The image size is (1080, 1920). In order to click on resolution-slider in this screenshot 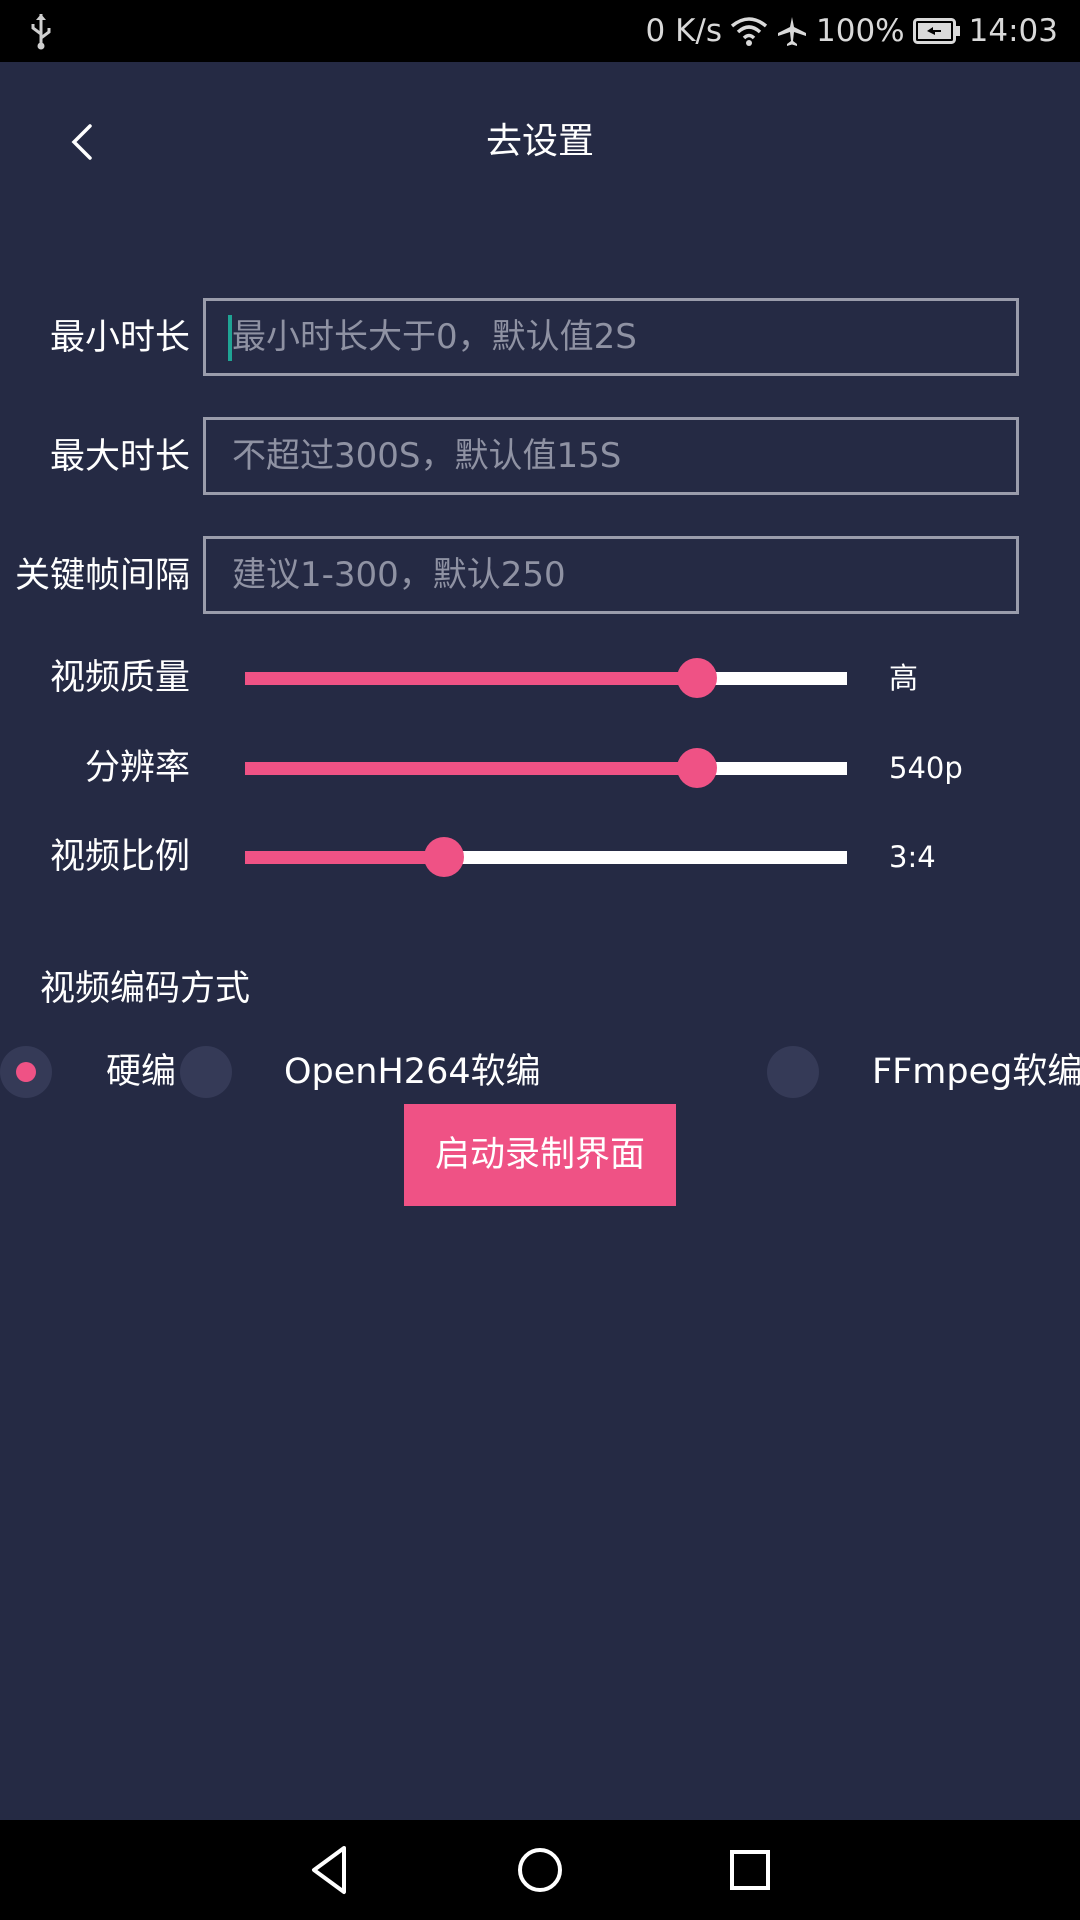, I will do `click(546, 768)`.